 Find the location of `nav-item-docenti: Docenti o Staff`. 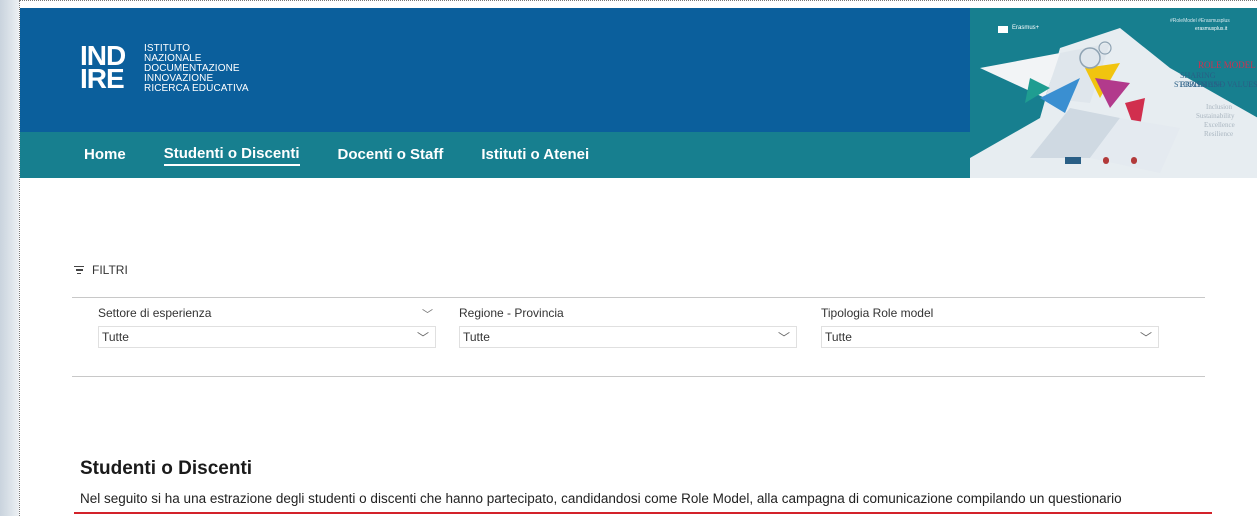

nav-item-docenti: Docenti o Staff is located at coordinates (391, 155).